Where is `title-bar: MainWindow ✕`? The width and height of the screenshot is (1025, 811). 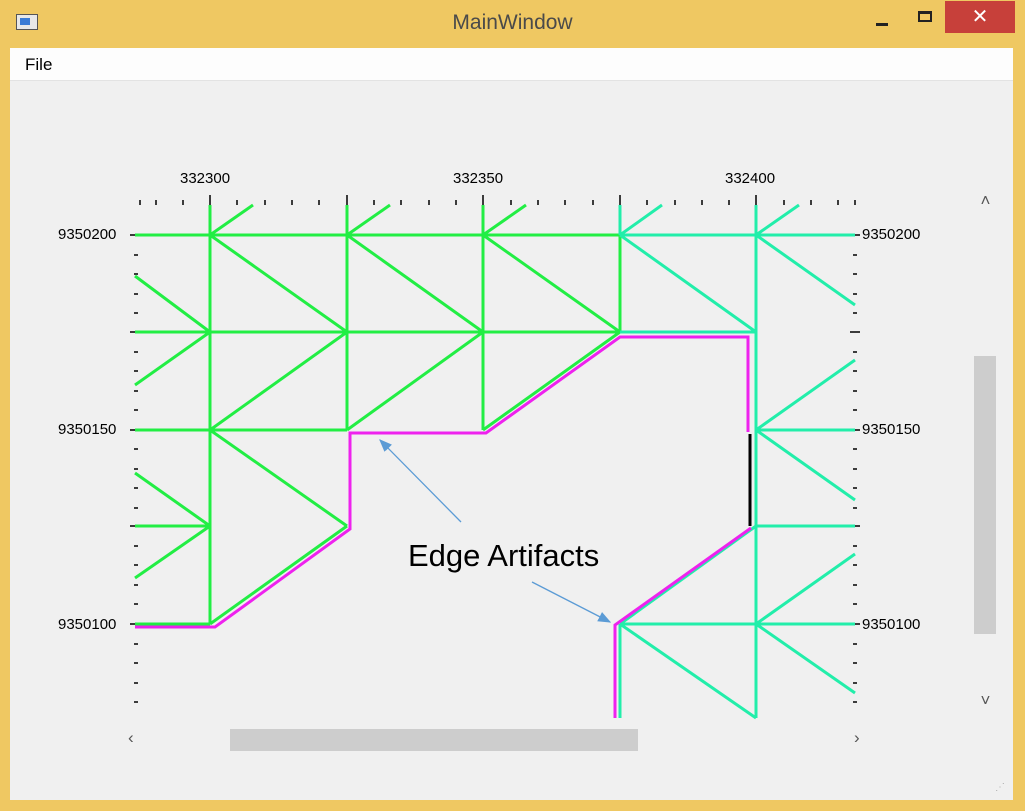
title-bar: MainWindow ✕ is located at coordinates (512, 24).